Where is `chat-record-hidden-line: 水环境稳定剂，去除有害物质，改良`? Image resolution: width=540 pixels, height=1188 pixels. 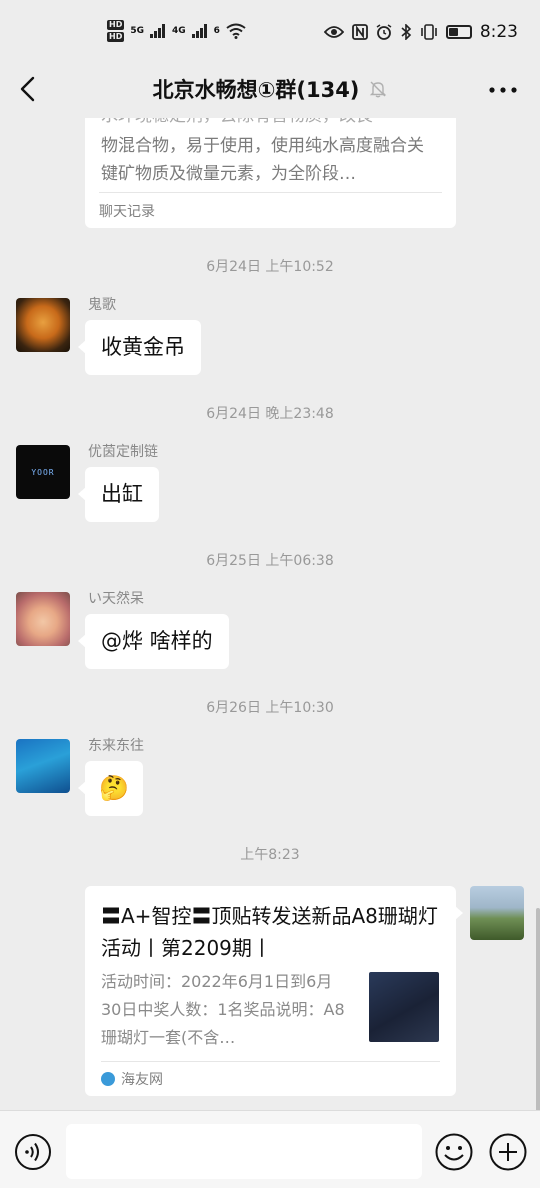
chat-record-hidden-line: 水环境稳定剂，去除有害物质，改良 is located at coordinates (266, 124).